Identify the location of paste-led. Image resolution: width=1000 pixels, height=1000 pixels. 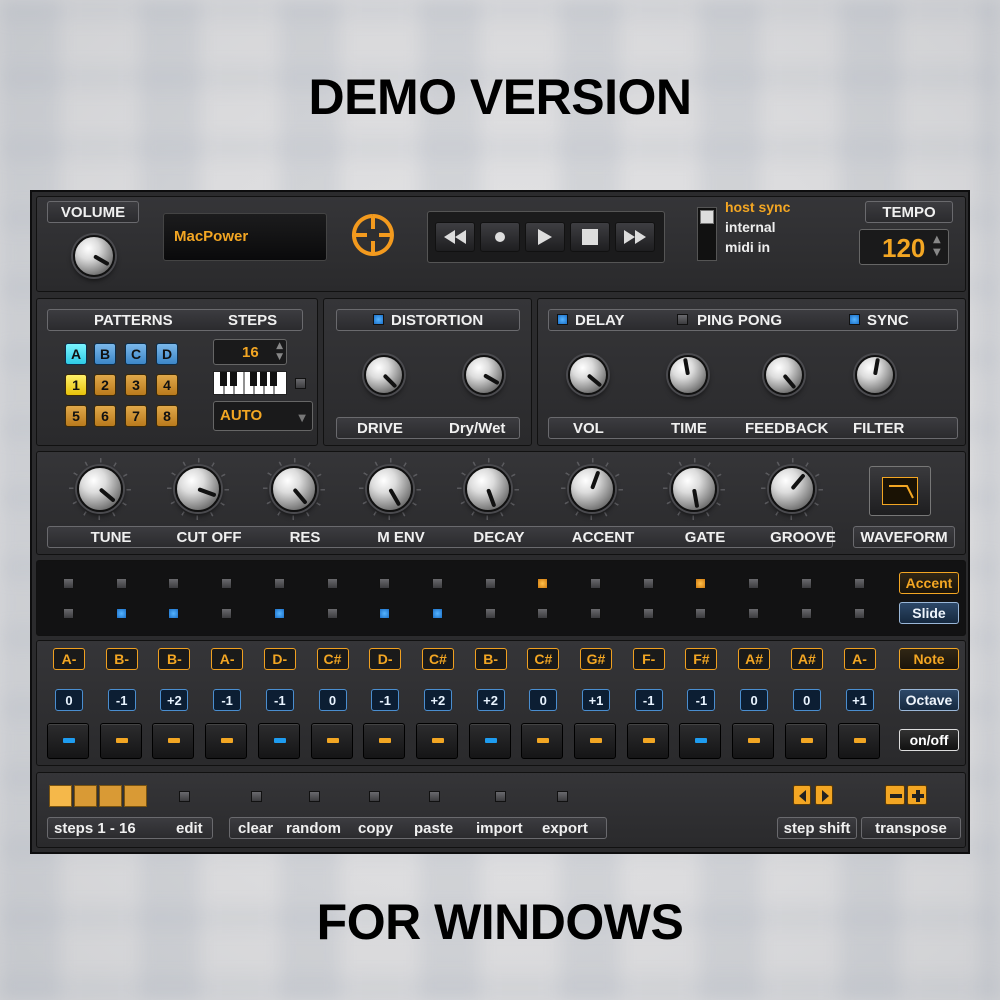
(434, 796).